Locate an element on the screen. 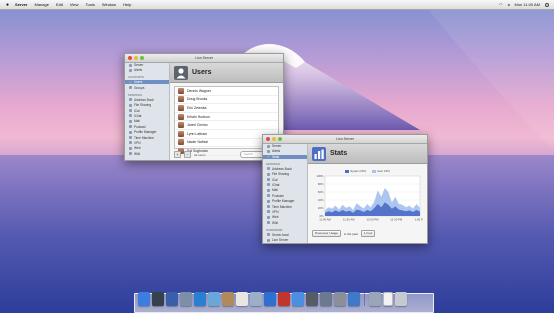 The image size is (554, 313). user-row: Eric Zelenka is located at coordinates (226, 108).